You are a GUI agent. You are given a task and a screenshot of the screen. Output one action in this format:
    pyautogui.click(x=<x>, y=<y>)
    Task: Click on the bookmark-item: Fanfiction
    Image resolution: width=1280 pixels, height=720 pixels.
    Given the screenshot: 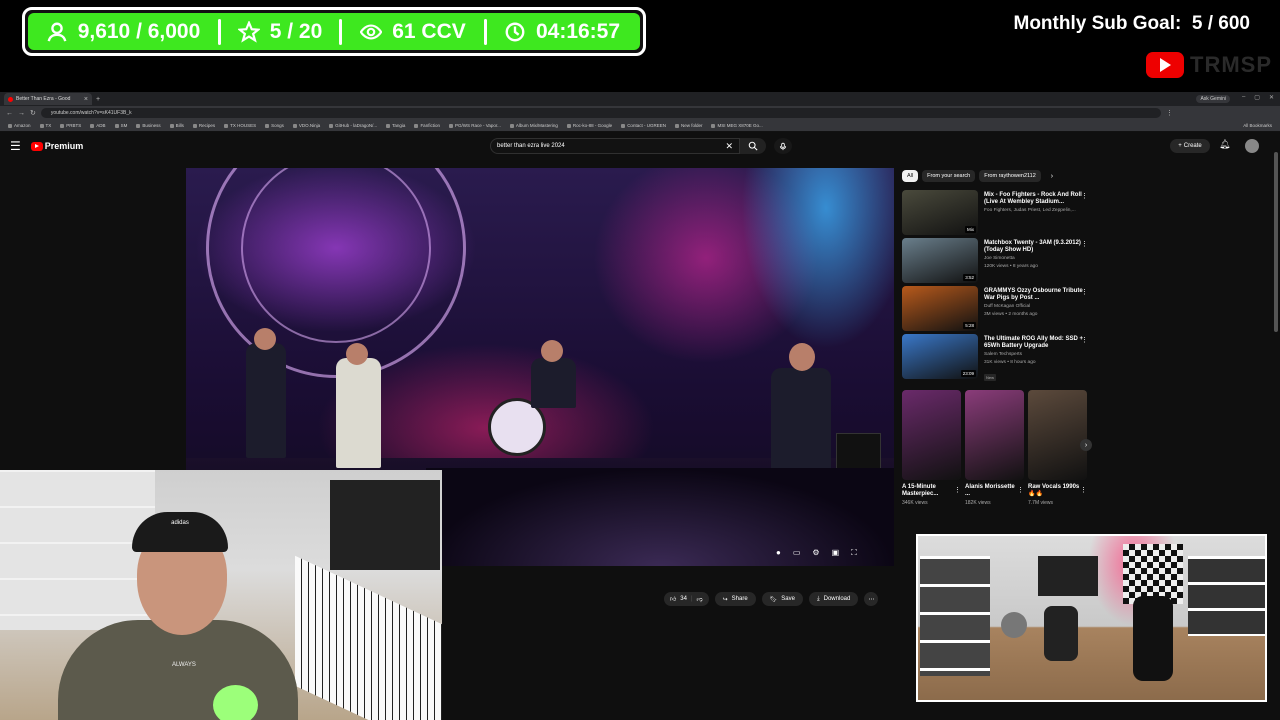 What is the action you would take?
    pyautogui.click(x=427, y=125)
    